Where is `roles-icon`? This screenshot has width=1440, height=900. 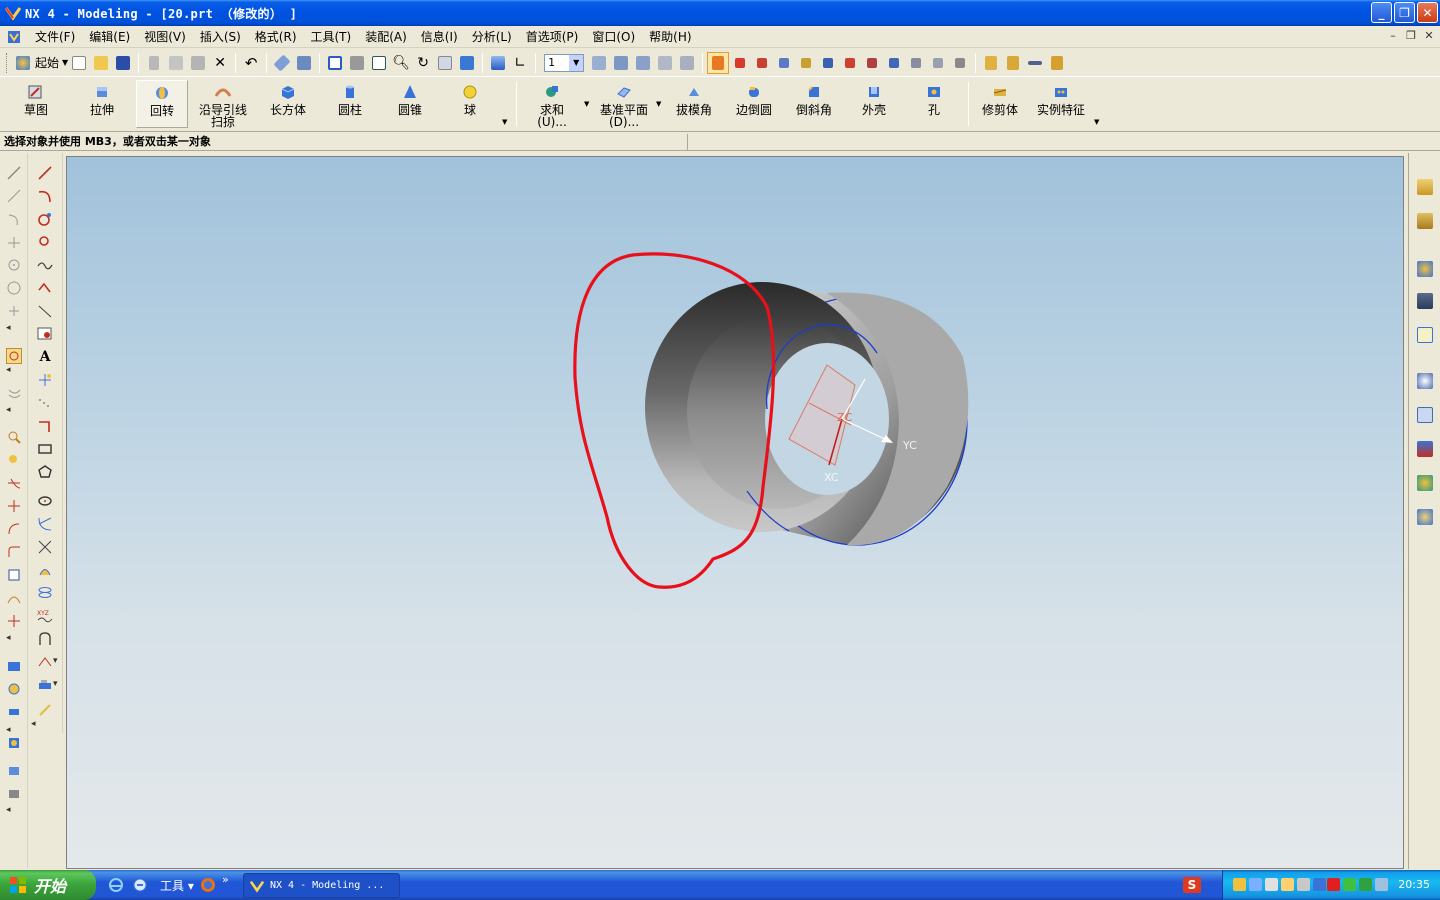 roles-icon is located at coordinates (1425, 483).